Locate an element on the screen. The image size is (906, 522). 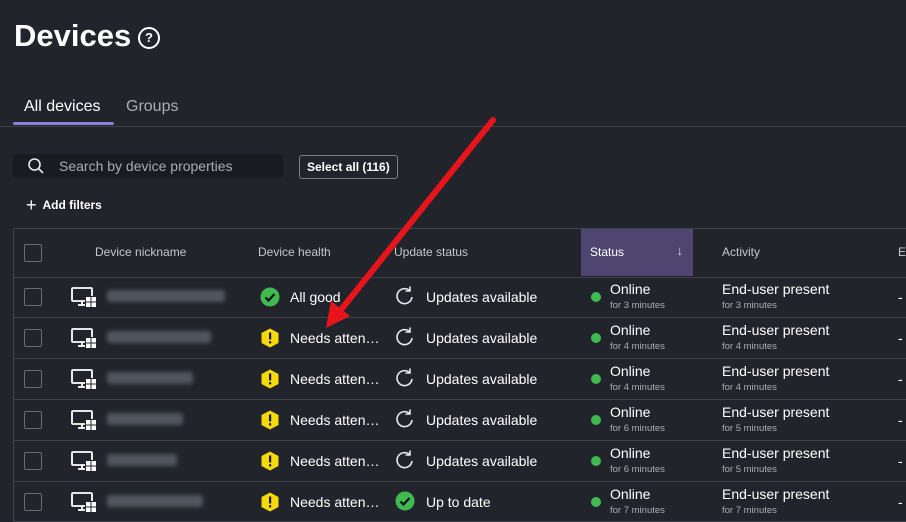
status-duration: for 7 minutes is located at coordinates (637, 510).